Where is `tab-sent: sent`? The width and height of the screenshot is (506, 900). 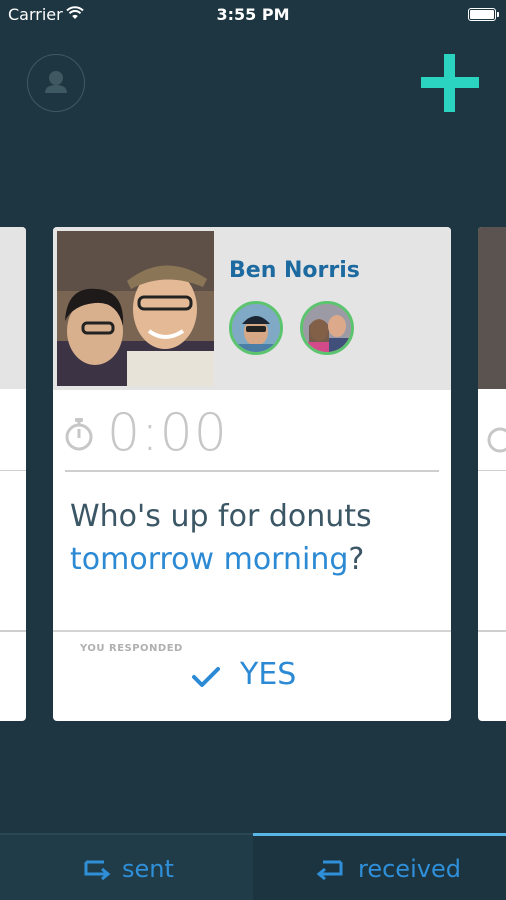
tab-sent: sent is located at coordinates (126, 866).